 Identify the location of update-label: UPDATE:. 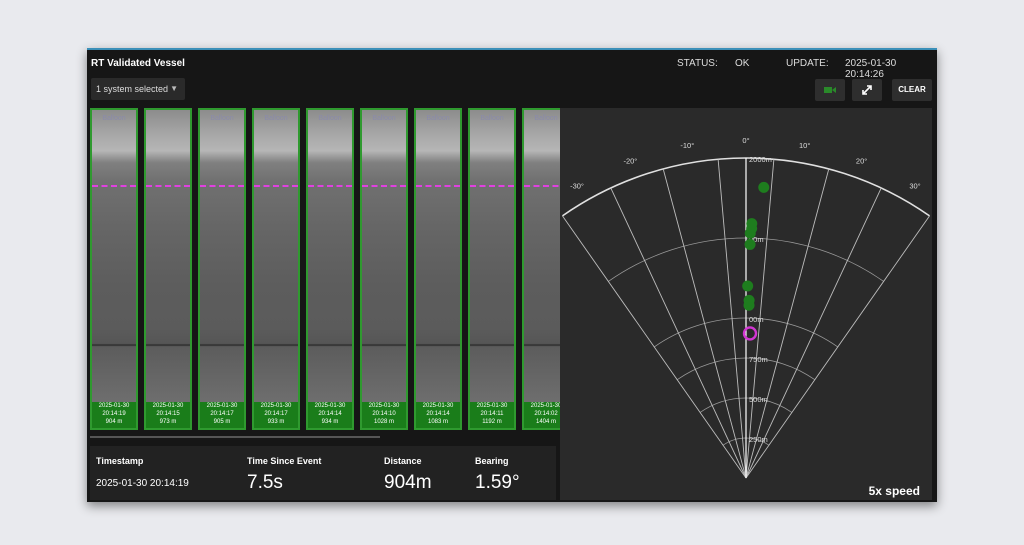
(807, 63).